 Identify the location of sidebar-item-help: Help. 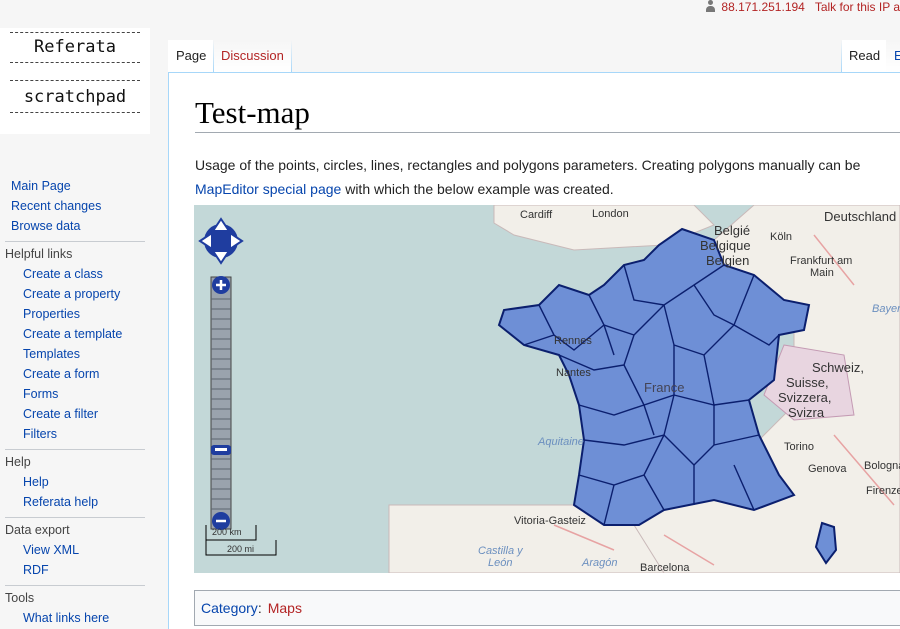
(75, 482).